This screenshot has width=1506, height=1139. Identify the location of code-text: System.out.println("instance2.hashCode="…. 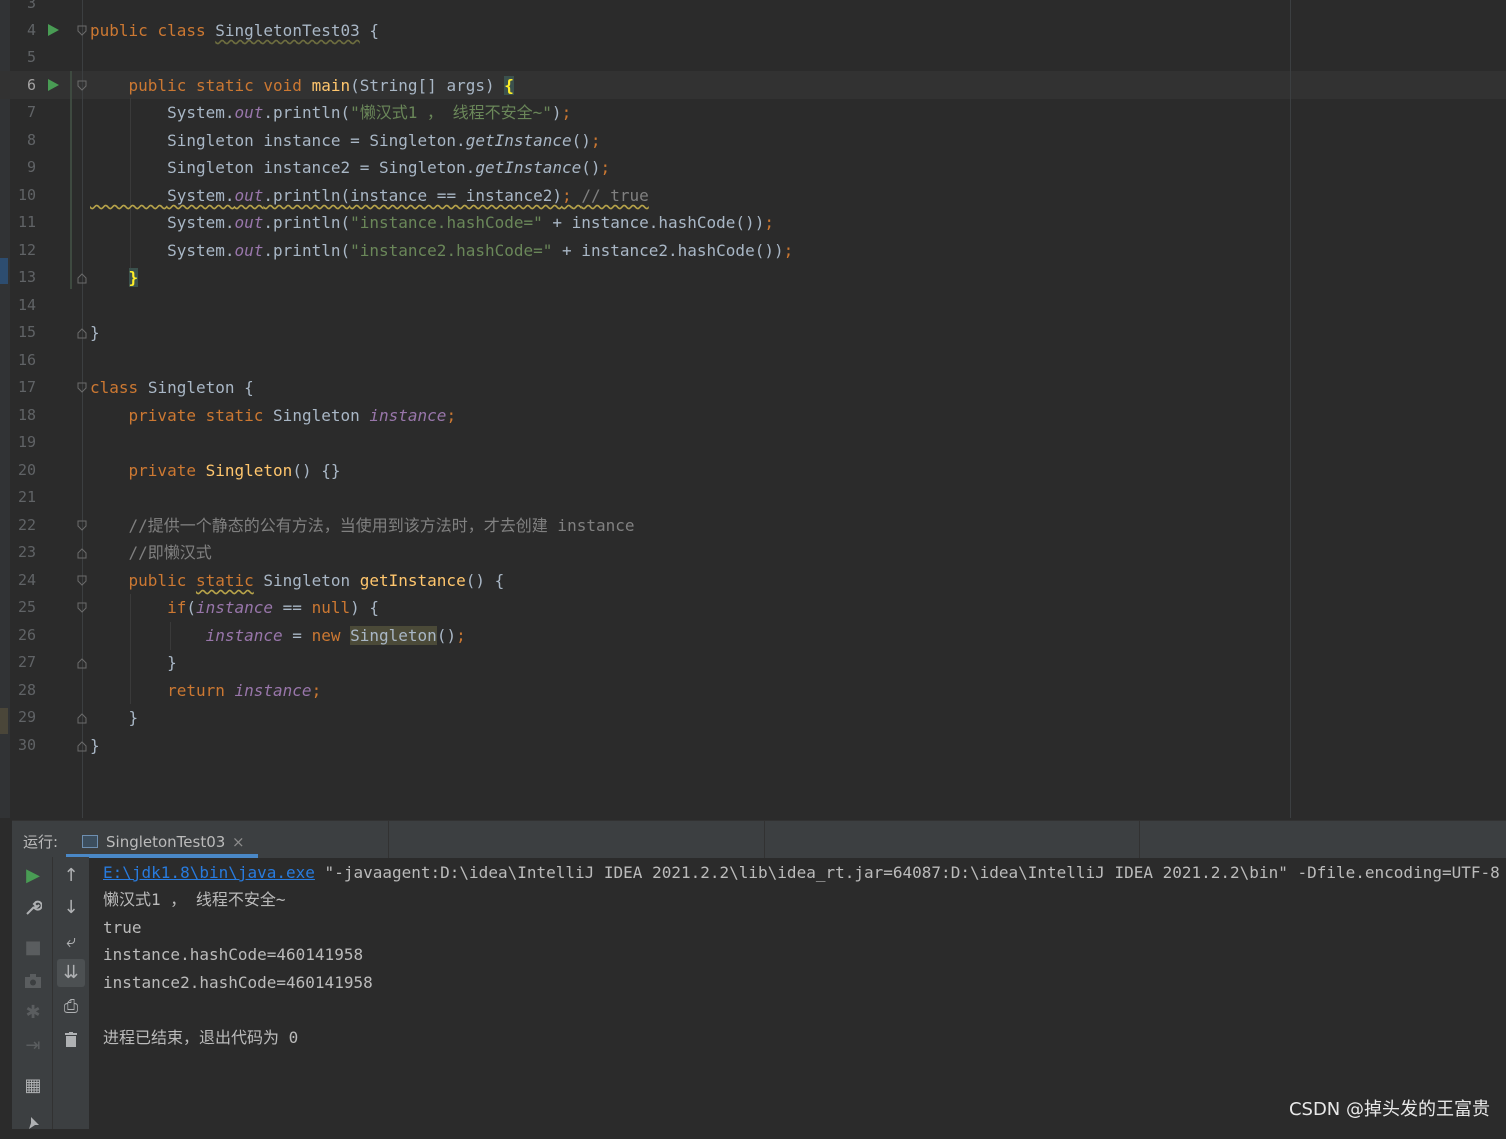
(480, 250).